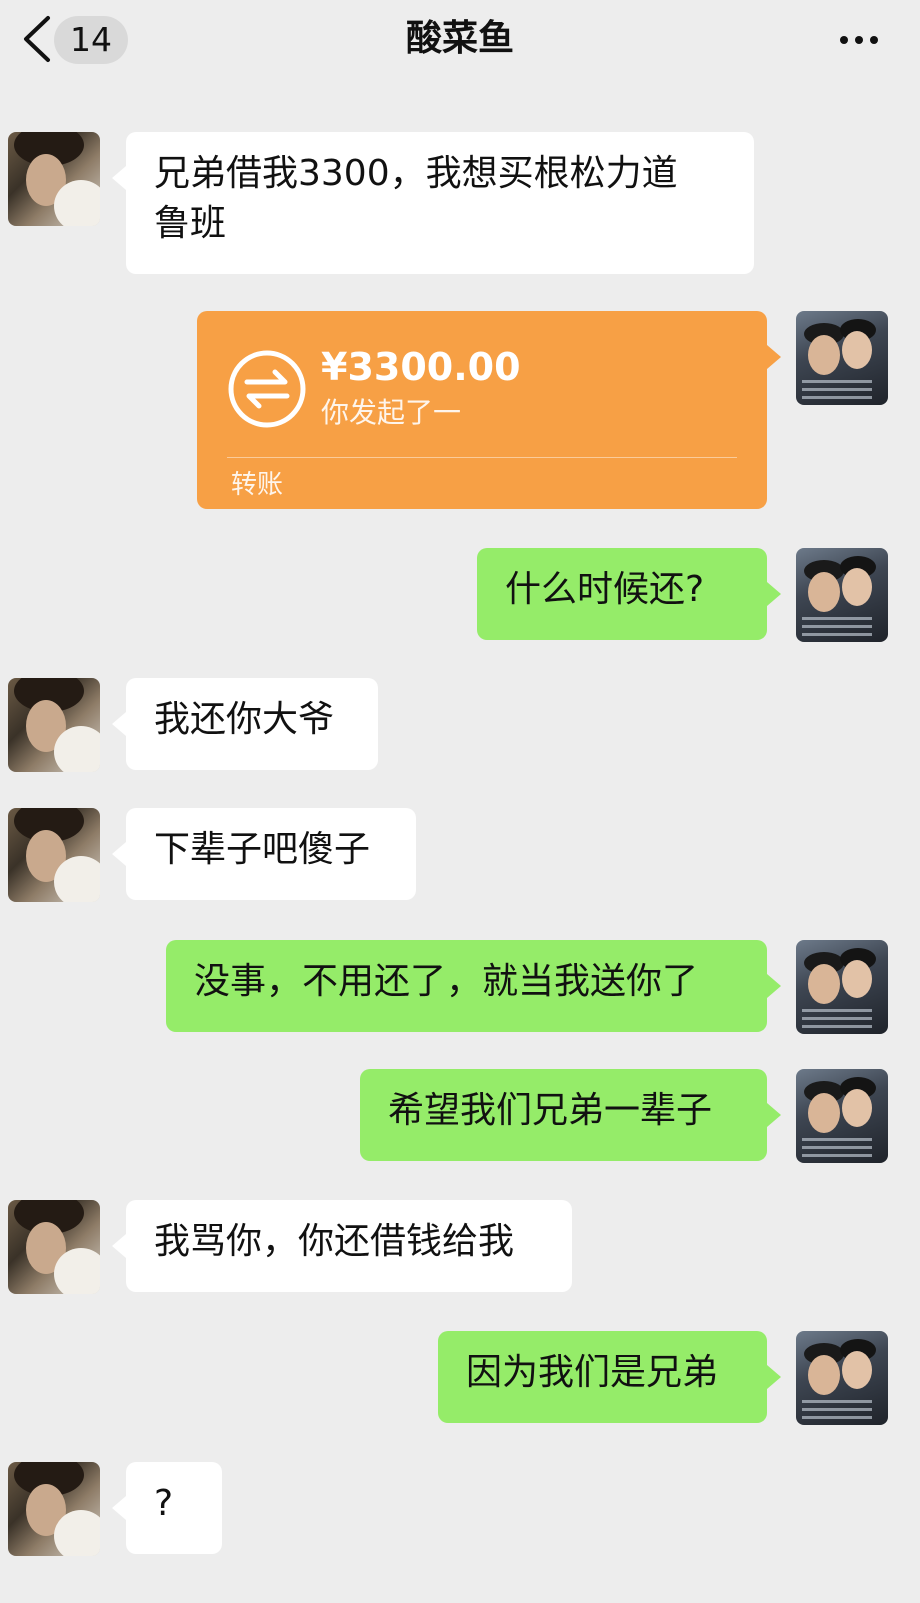  I want to click on message-bubble-outgoing: 因为我们是兄弟, so click(609, 1377).